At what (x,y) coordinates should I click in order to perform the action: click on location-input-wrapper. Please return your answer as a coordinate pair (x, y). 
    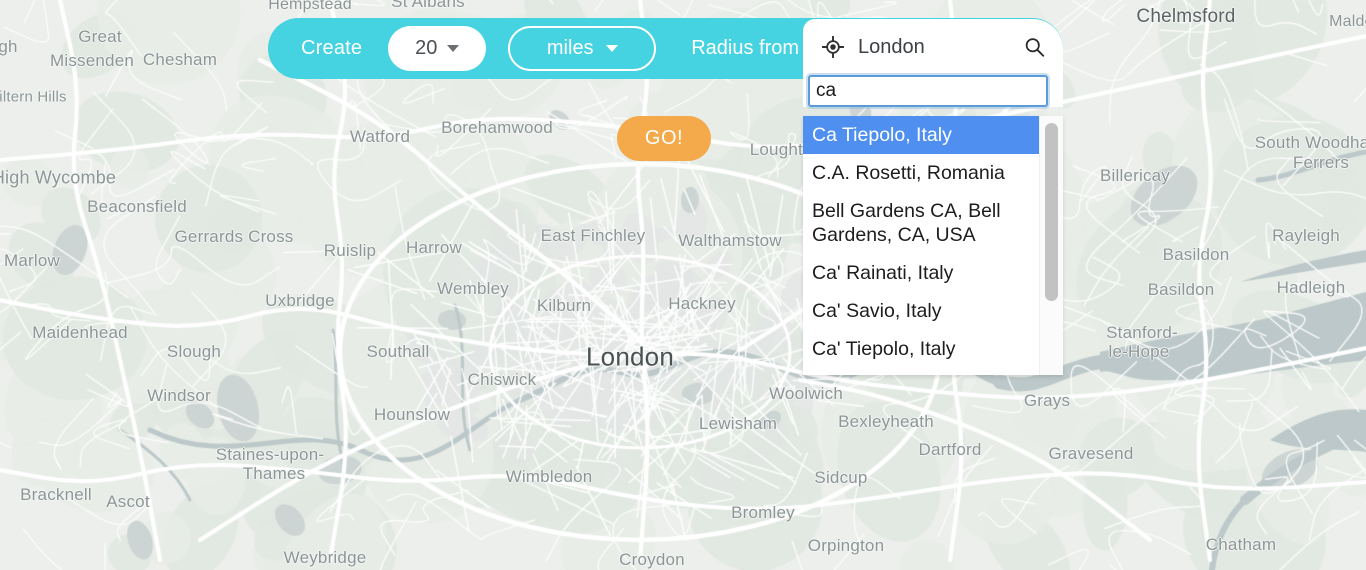
    Looking at the image, I should click on (933, 91).